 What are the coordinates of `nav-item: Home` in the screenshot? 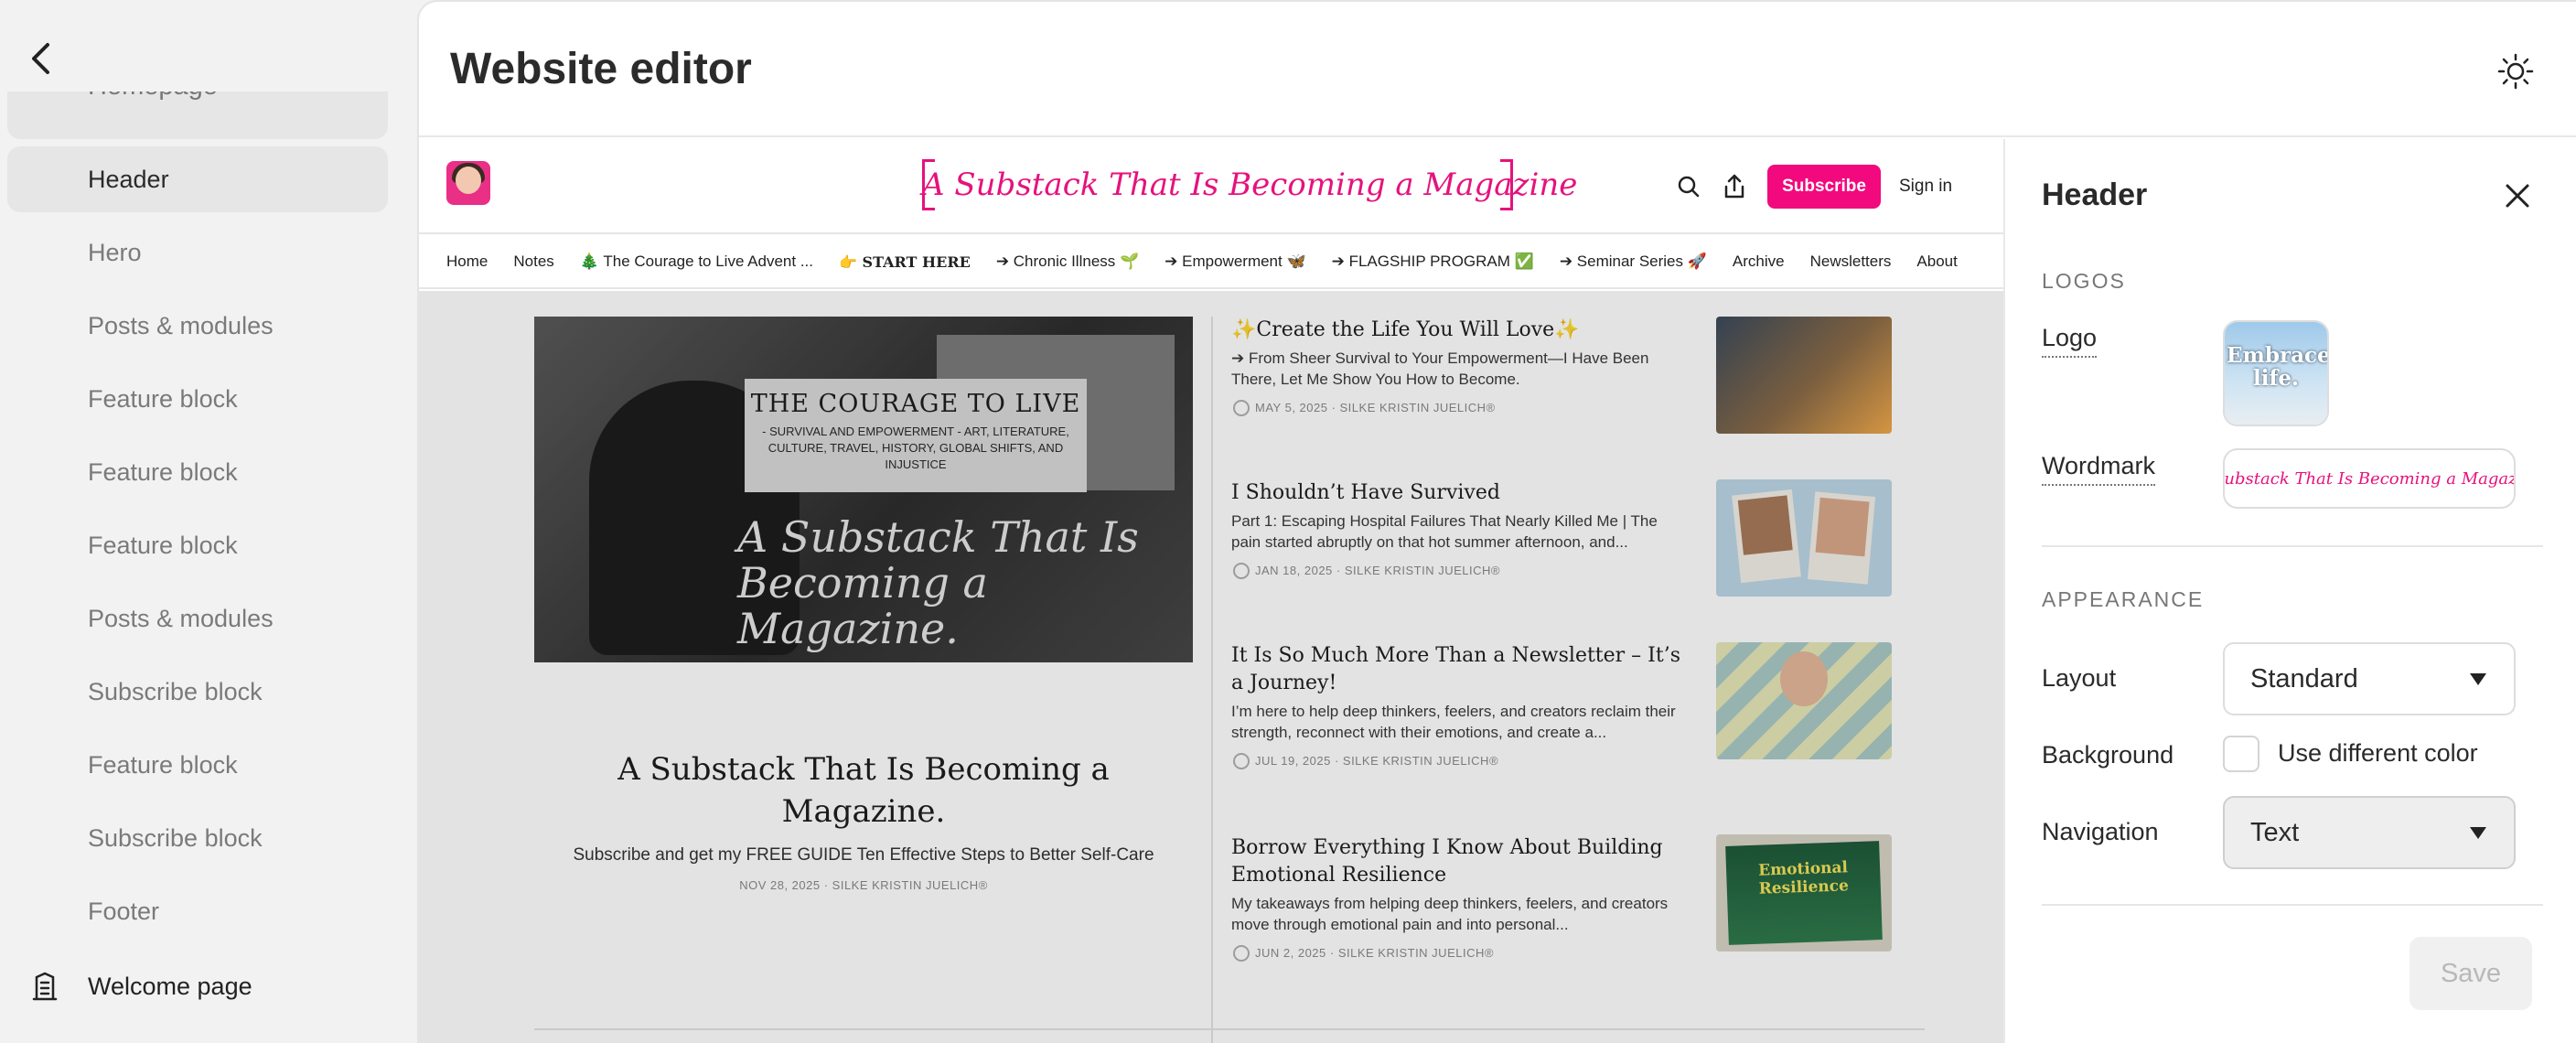 It's located at (467, 262).